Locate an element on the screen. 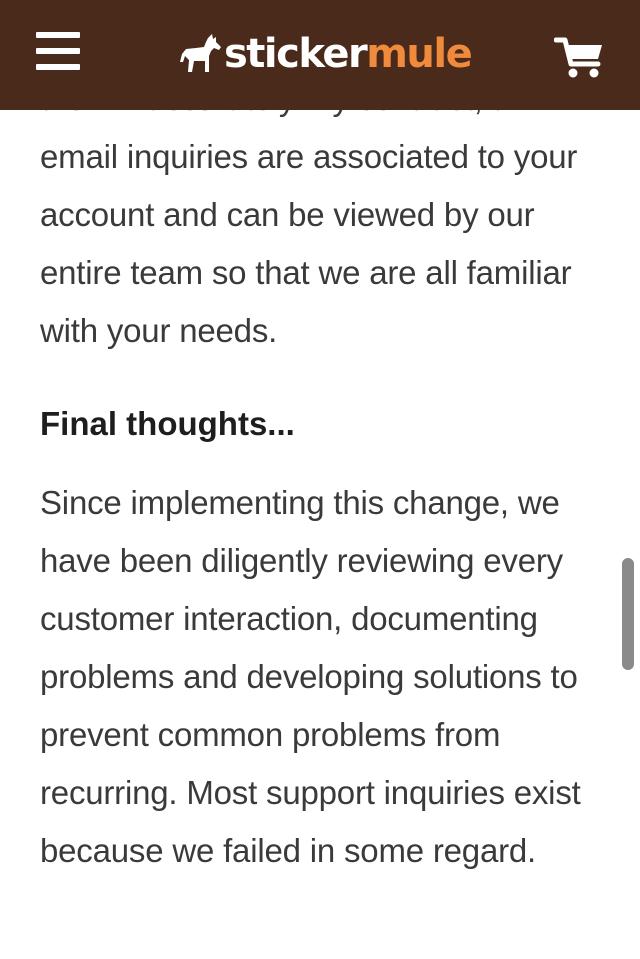  sticker-mule-logo: stickermule is located at coordinates (325, 54).